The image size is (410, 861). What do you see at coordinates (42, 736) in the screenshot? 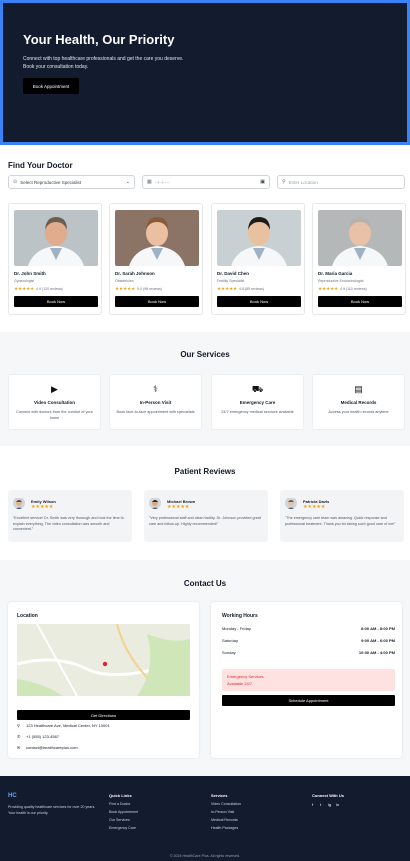
I see `phone-text: +1 (555) 123-4567` at bounding box center [42, 736].